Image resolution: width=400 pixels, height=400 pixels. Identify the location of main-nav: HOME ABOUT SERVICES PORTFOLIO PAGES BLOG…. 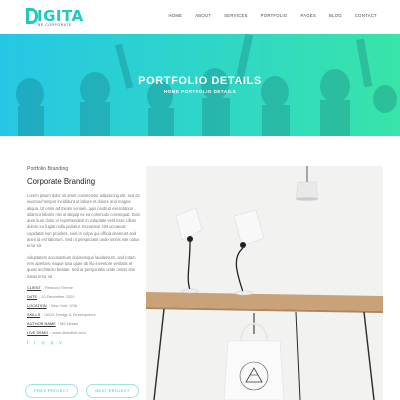
(266, 15).